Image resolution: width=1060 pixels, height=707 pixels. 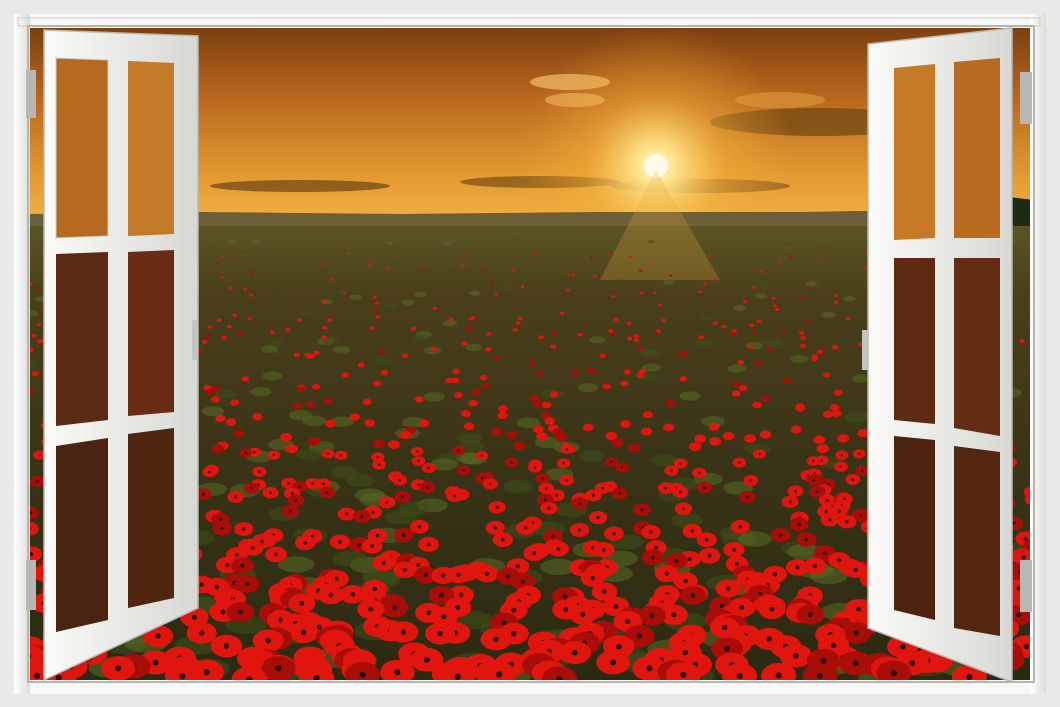 I want to click on hinge-icon, so click(x=1026, y=98).